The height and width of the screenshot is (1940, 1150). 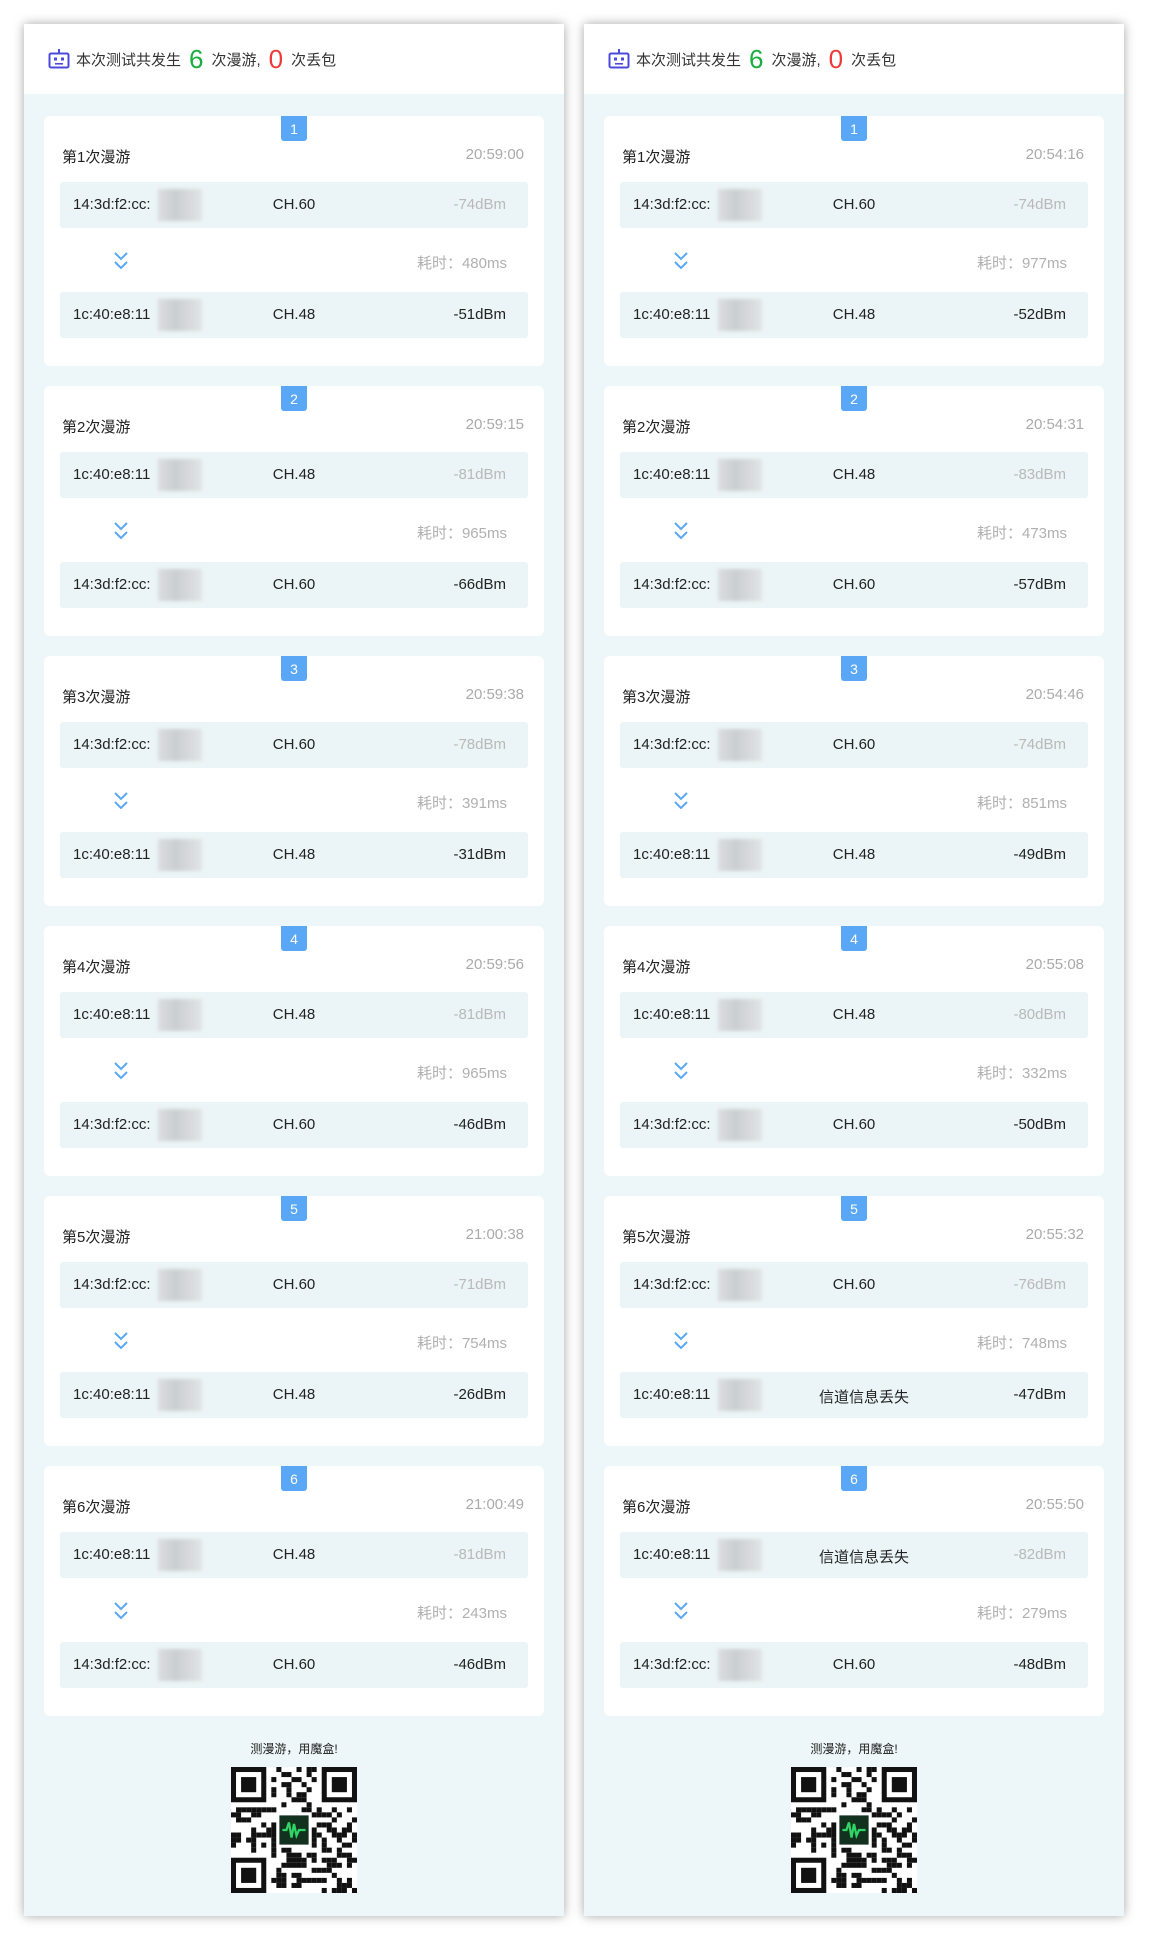 I want to click on roam-title: 第5次漫游, so click(x=656, y=1237).